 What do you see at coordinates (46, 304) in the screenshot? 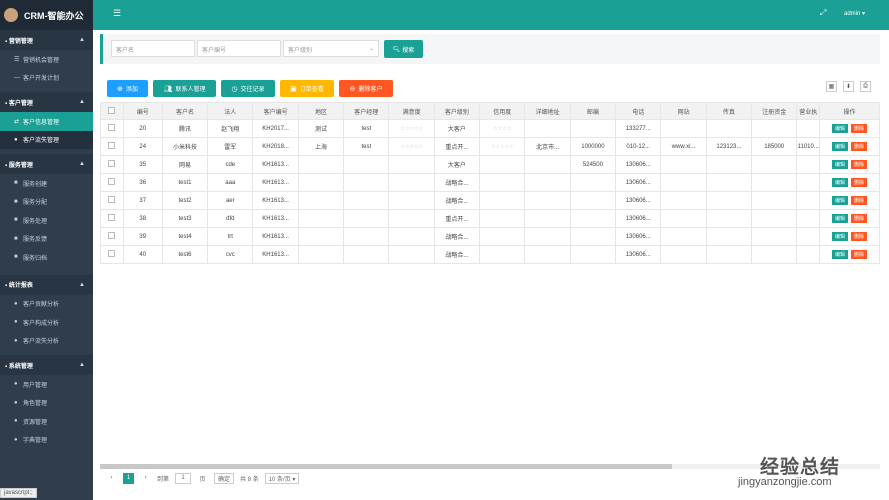
I see `sidebar-item-contribution: ● 客户贡献分析` at bounding box center [46, 304].